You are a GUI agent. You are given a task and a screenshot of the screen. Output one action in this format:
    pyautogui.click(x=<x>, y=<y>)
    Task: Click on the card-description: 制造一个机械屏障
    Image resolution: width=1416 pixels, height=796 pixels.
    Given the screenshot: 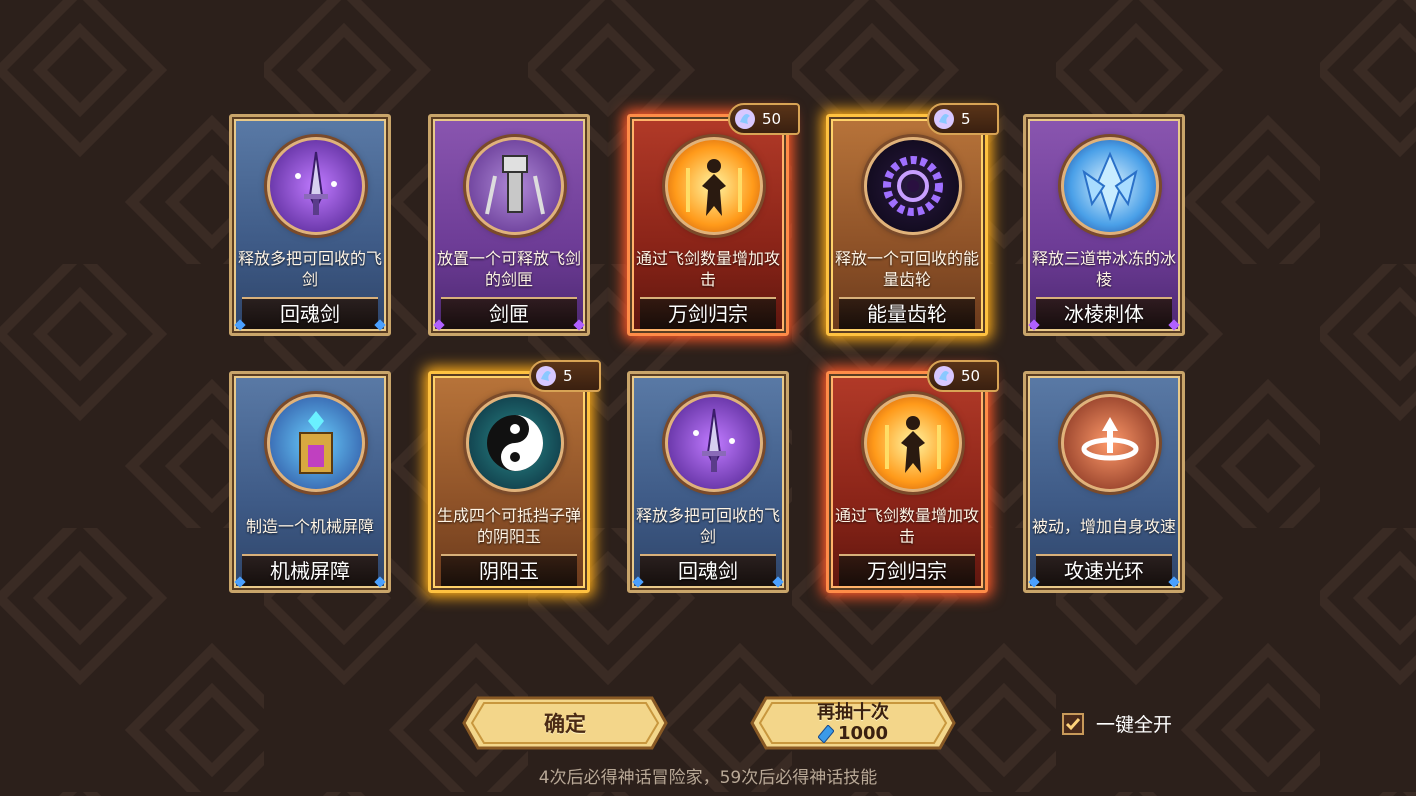 What is the action you would take?
    pyautogui.click(x=309, y=526)
    